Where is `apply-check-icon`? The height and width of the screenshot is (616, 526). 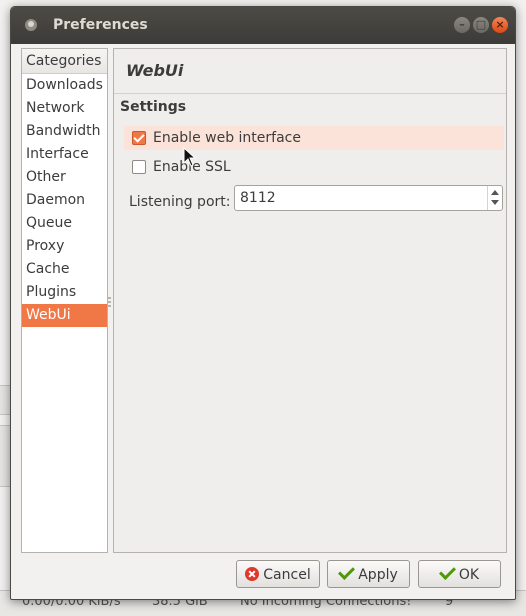 apply-check-icon is located at coordinates (347, 571).